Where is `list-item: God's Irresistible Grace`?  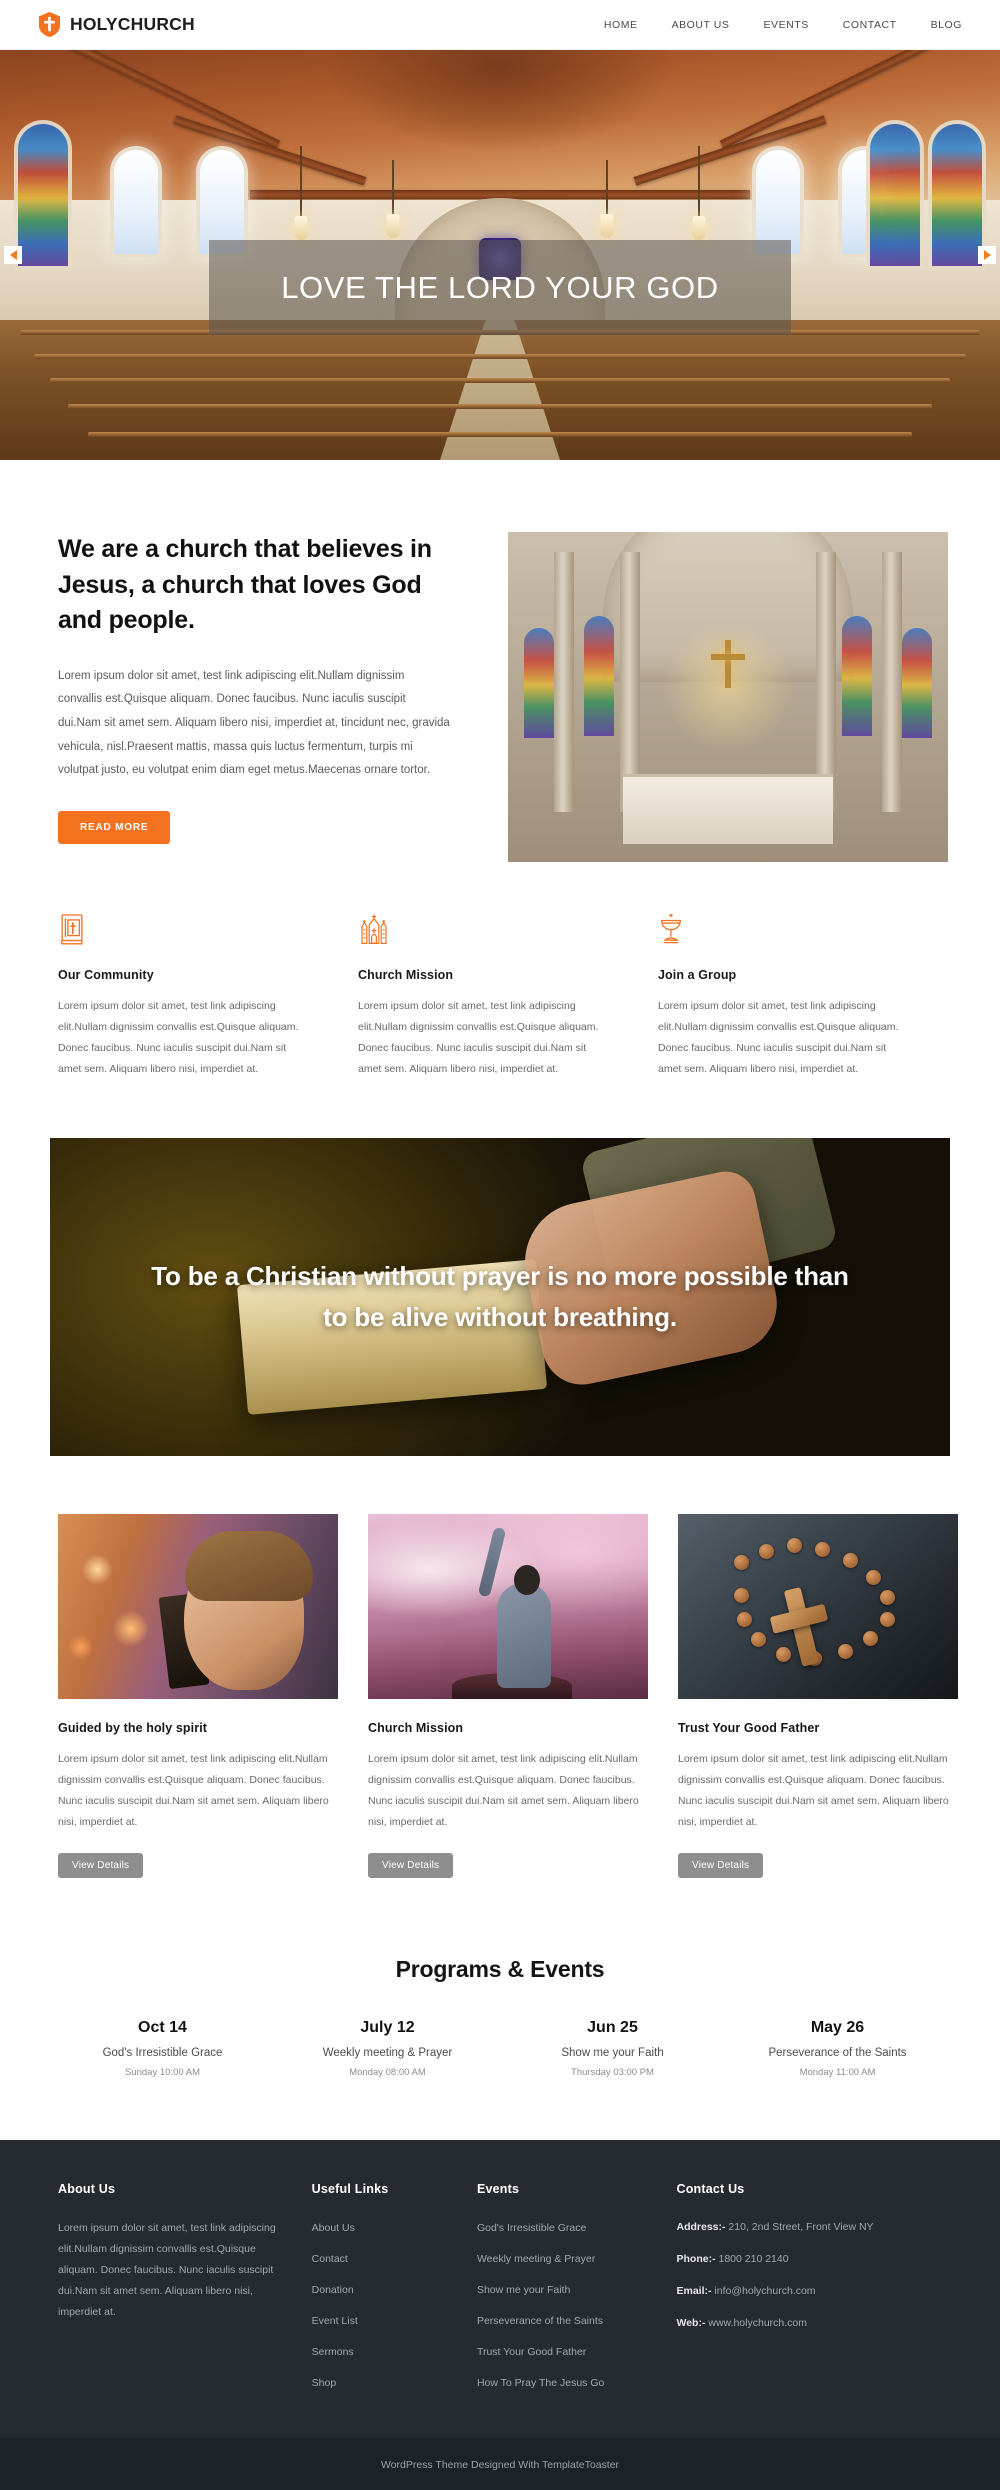
list-item: God's Irresistible Grace is located at coordinates (562, 2227).